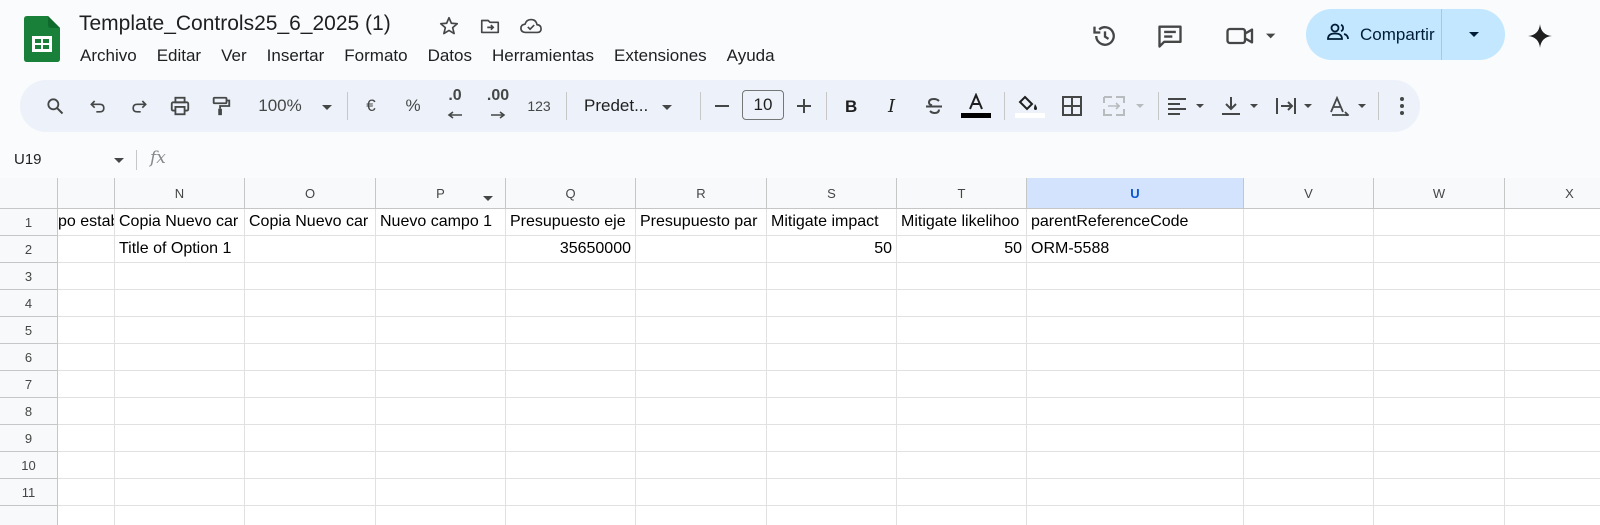  I want to click on cell-u1: parentReferenceCode, so click(1135, 222).